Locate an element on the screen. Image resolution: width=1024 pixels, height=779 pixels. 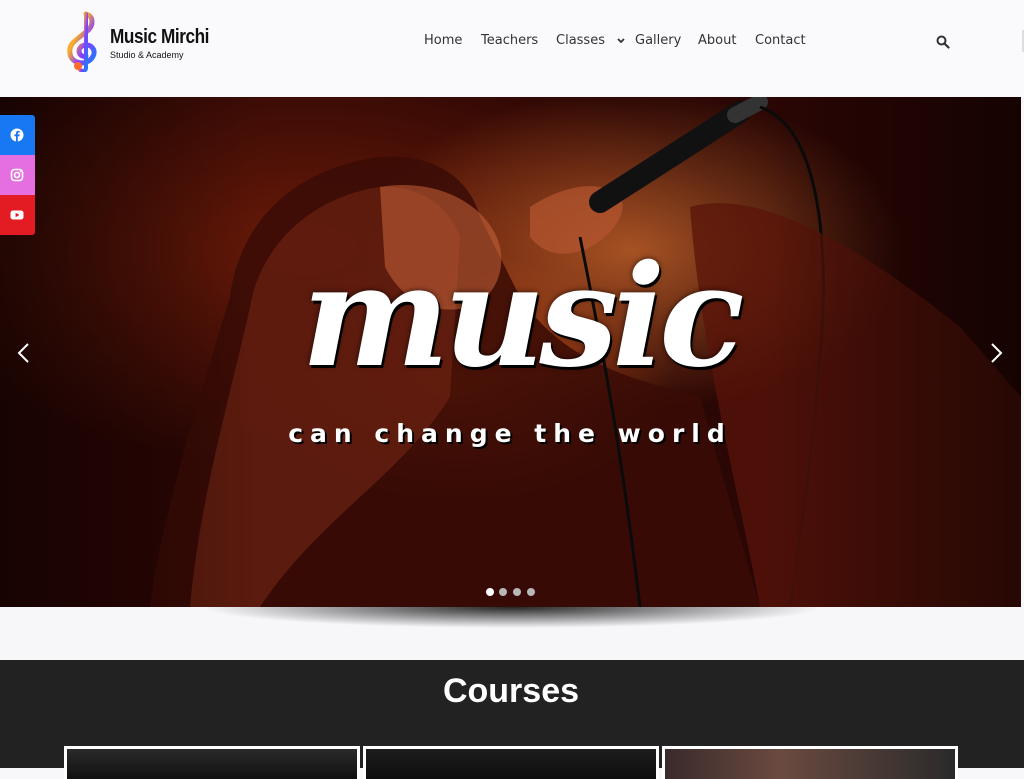
youtube-icon is located at coordinates (17, 215).